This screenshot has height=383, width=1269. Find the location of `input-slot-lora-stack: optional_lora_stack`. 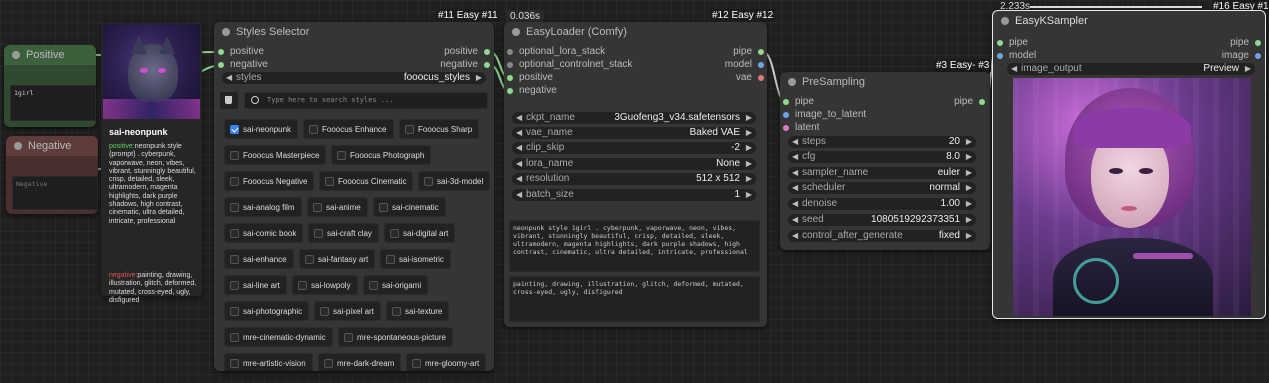

input-slot-lora-stack: optional_lora_stack is located at coordinates (556, 52).